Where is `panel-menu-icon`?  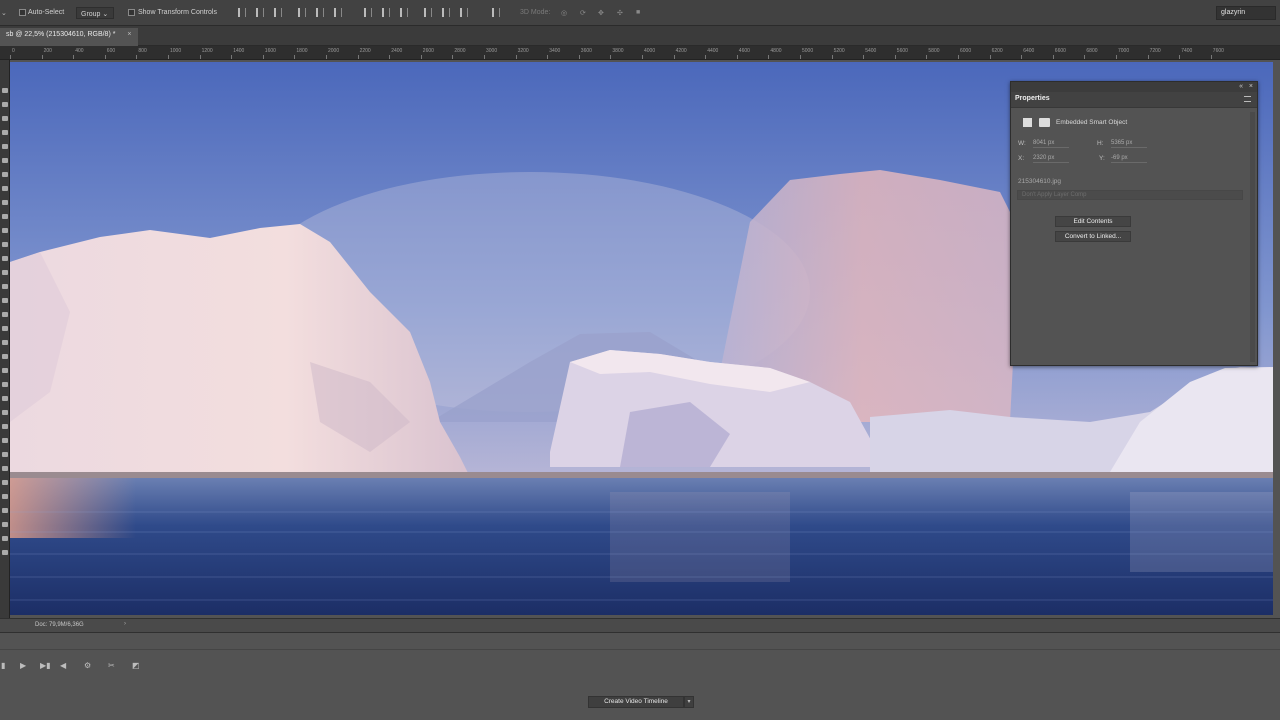
panel-menu-icon is located at coordinates (1247, 99).